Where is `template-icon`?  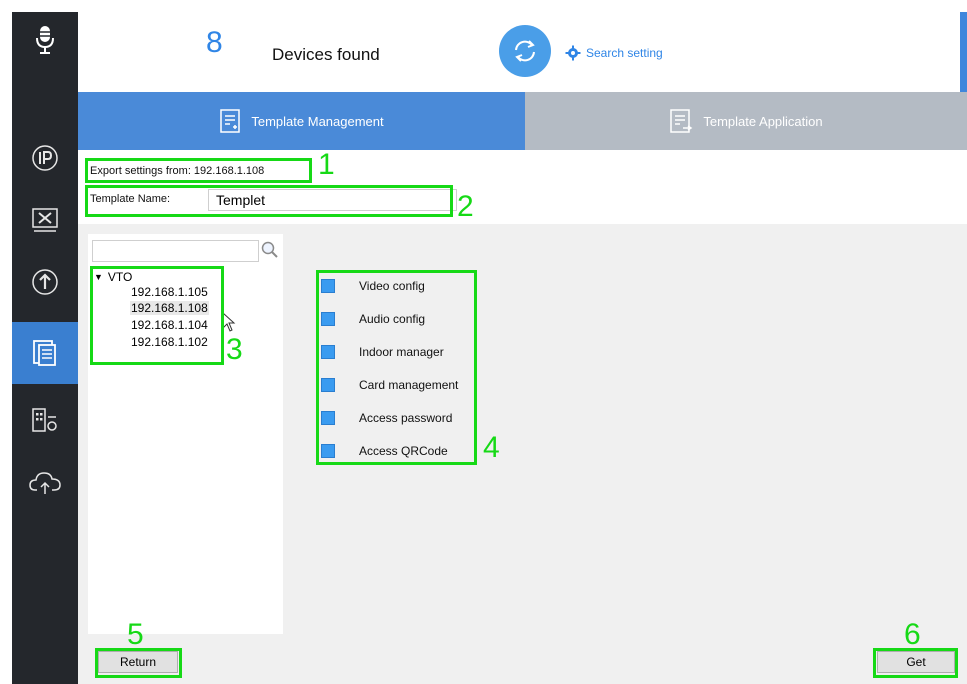
template-icon is located at coordinates (44, 353).